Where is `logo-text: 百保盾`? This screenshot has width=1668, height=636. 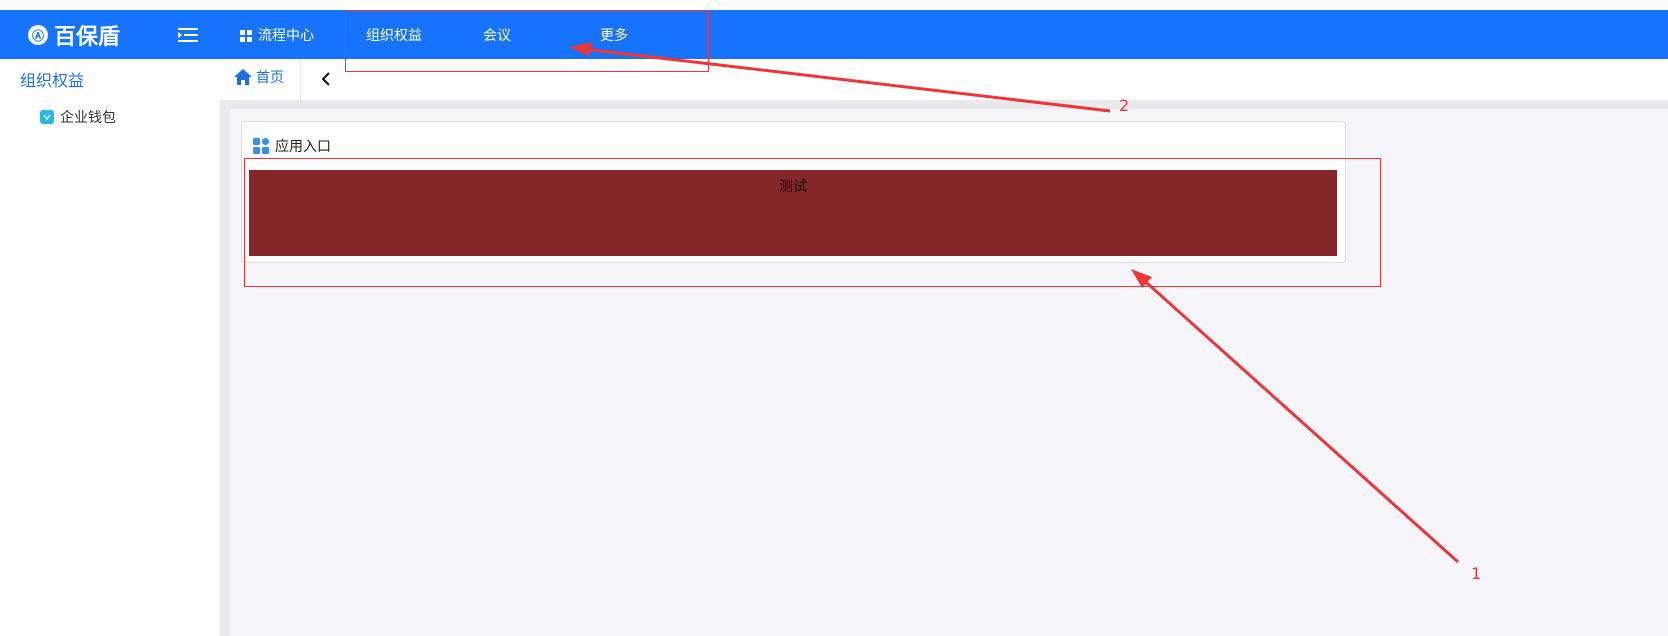 logo-text: 百保盾 is located at coordinates (87, 37).